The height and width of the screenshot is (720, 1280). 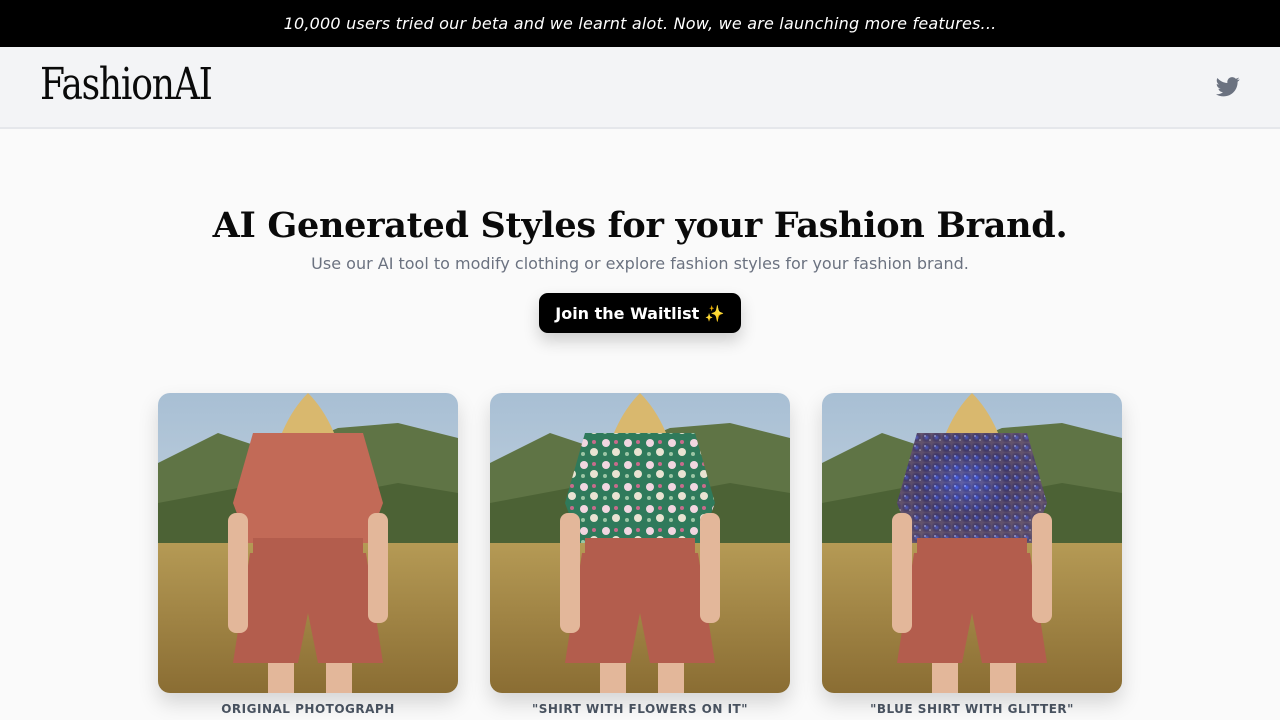 I want to click on gallery-caption: "SHIRT WITH FLOWERS ON IT", so click(x=639, y=709).